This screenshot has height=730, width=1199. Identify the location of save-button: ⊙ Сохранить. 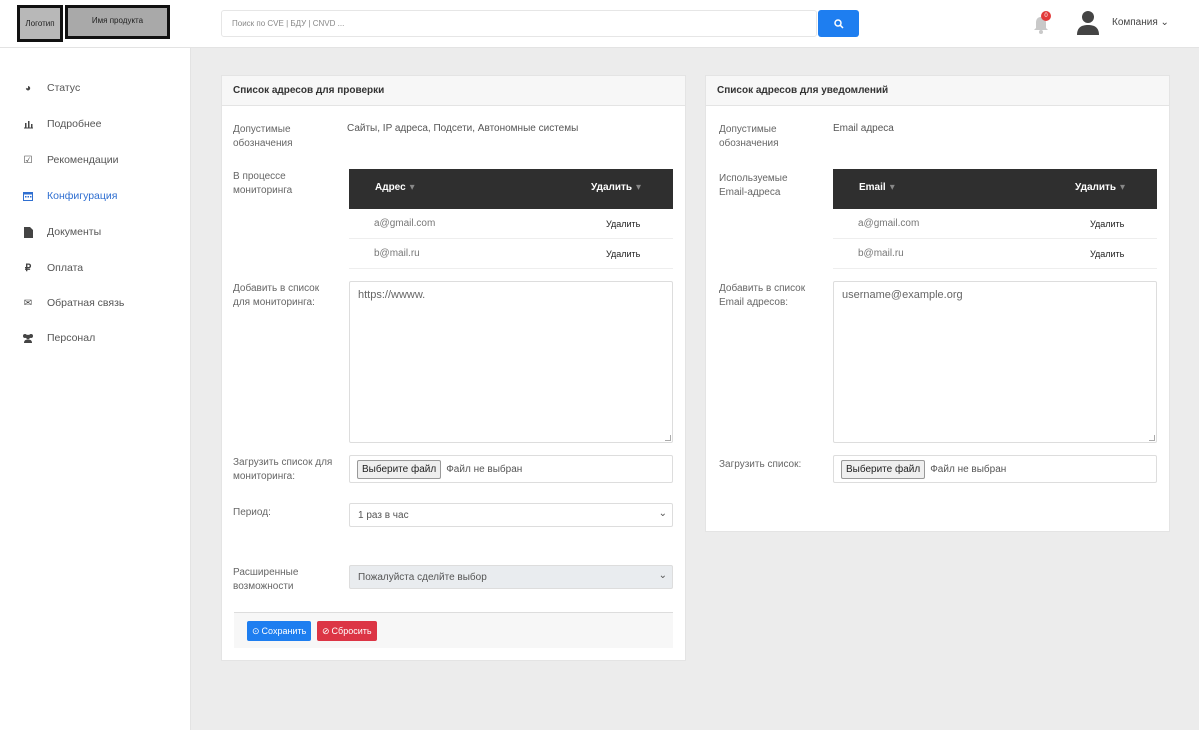
(279, 631).